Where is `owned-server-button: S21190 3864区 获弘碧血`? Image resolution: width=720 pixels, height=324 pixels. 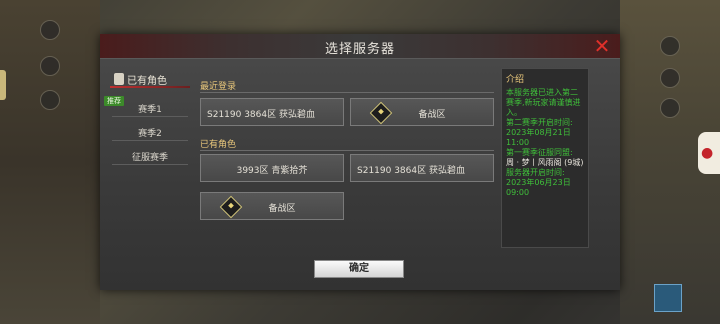
owned-server-button: S21190 3864区 获弘碧血 is located at coordinates (422, 168).